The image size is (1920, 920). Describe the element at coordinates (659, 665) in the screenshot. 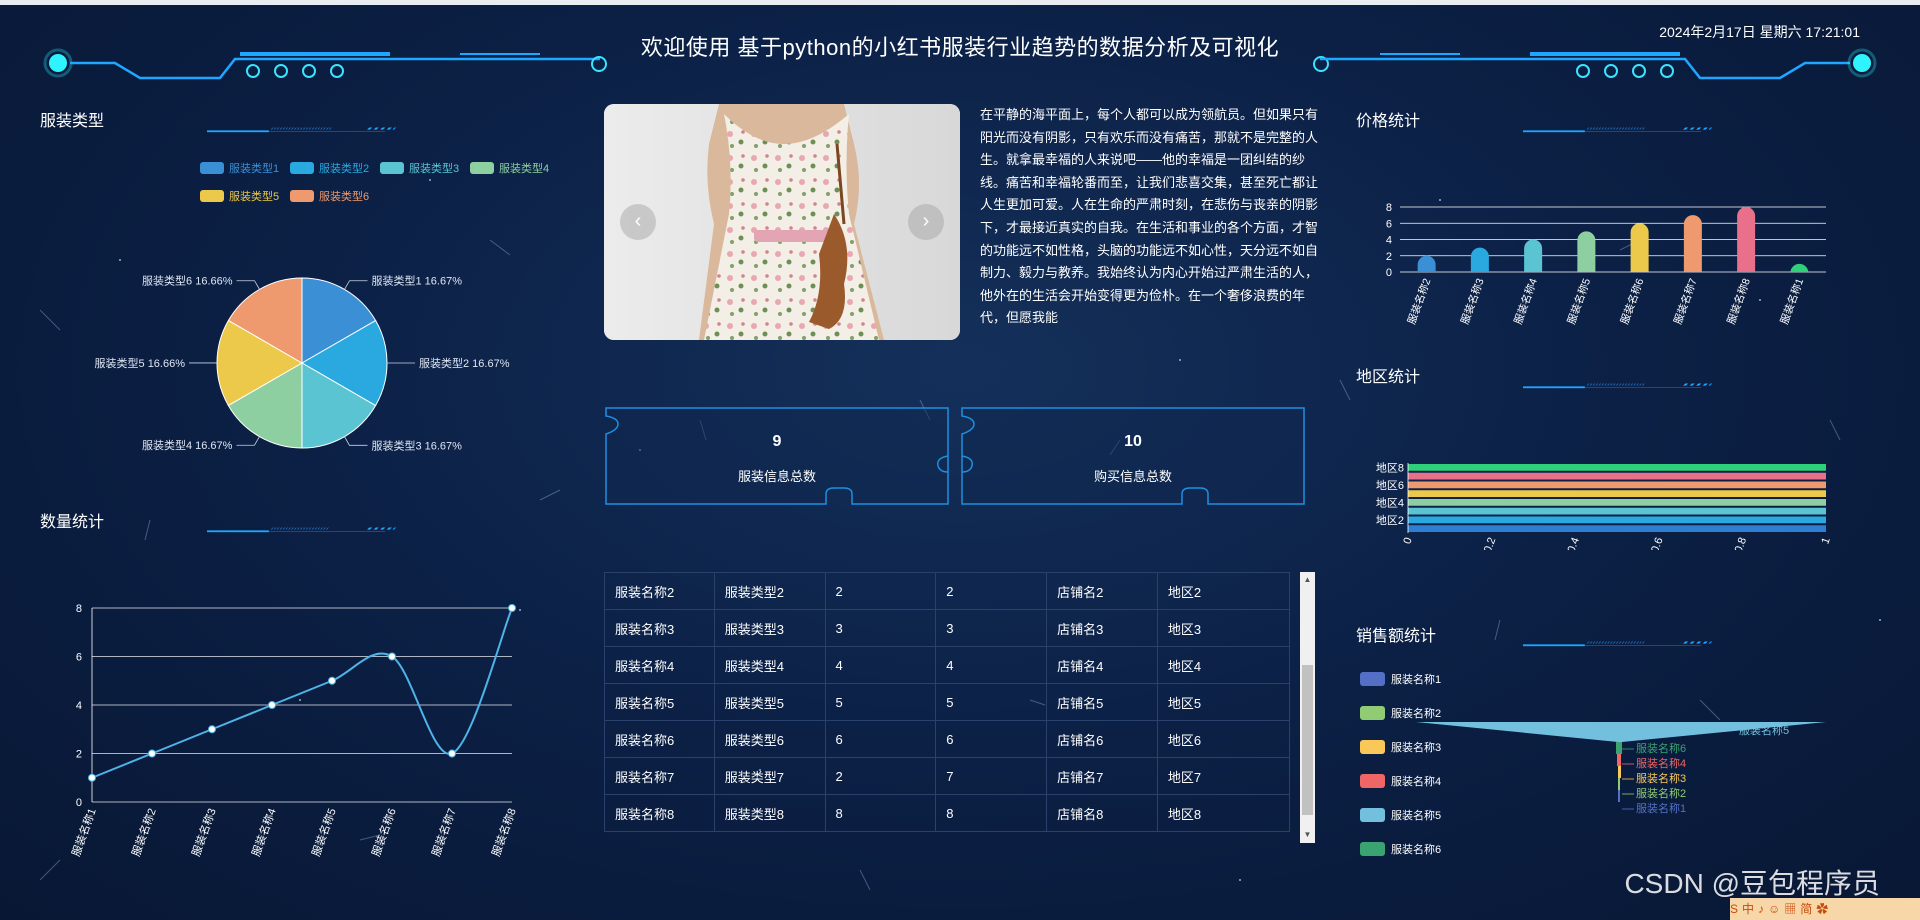

I see `table-cell: 服装名称4` at that location.